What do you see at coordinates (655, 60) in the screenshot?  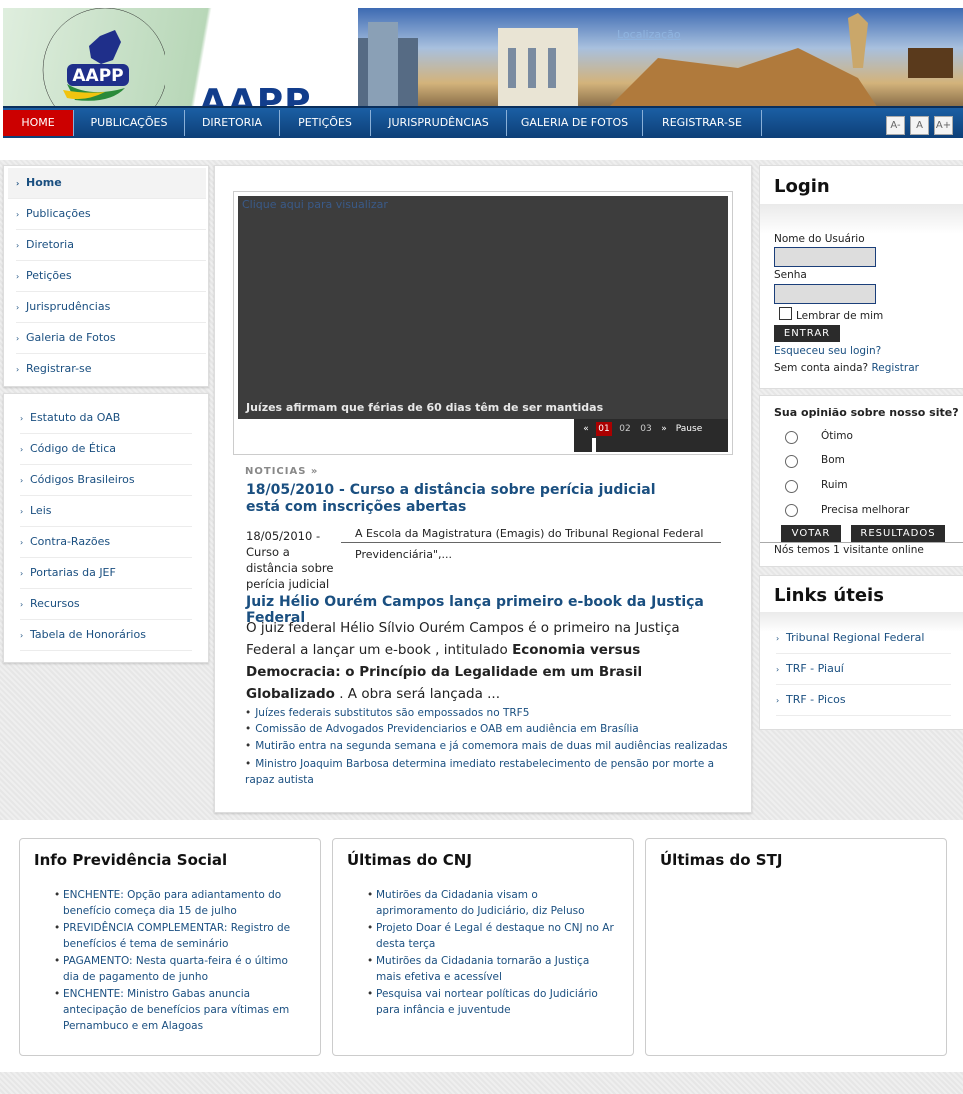 I see `banner-image` at bounding box center [655, 60].